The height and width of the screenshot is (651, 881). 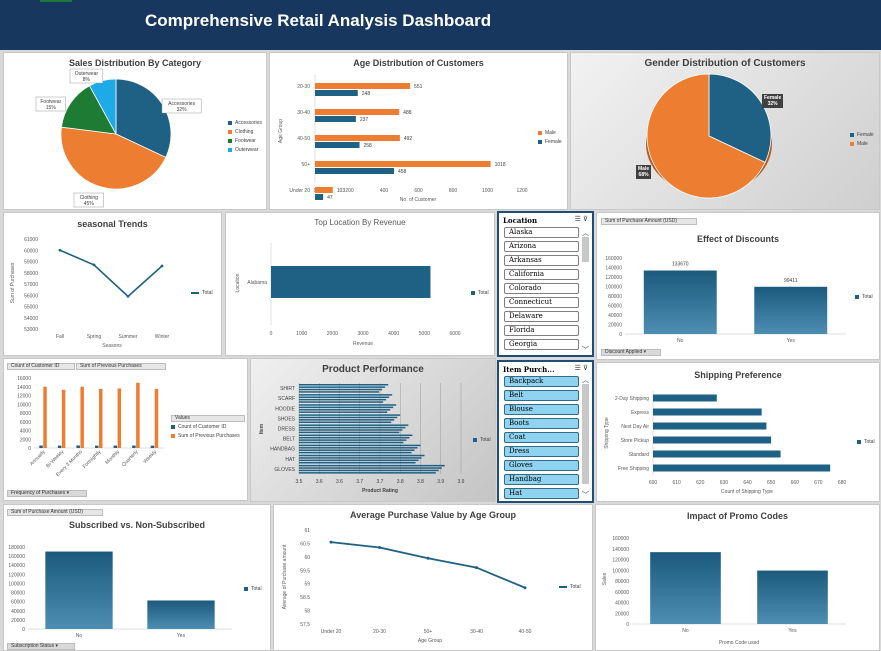 I want to click on slicer-item: Belt, so click(x=541, y=395).